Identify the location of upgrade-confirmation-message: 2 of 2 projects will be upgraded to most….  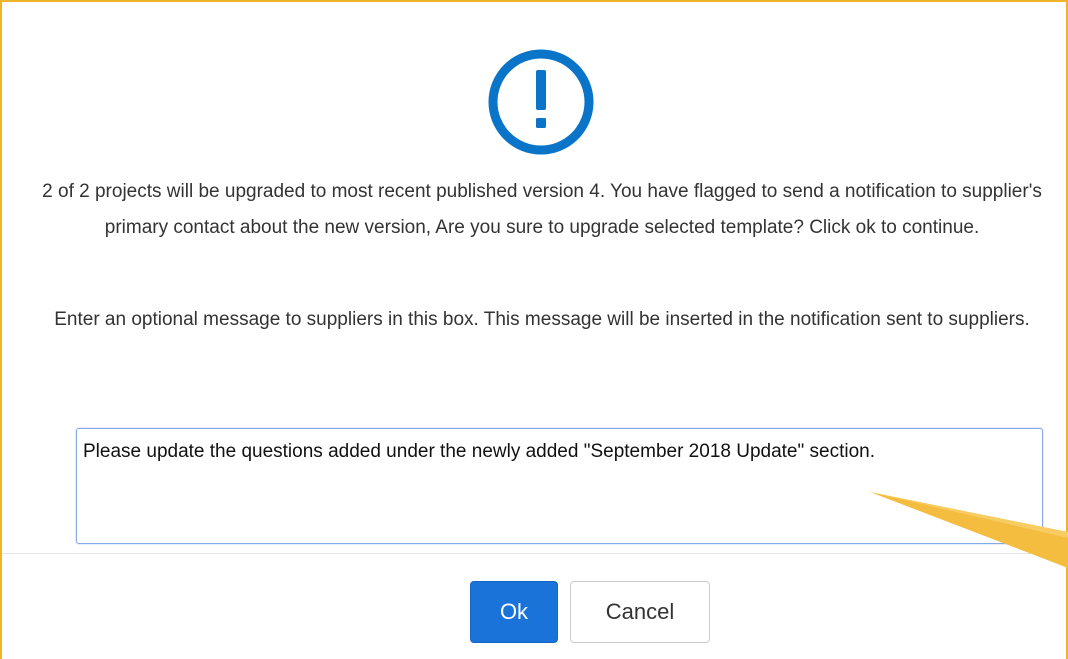
(542, 209).